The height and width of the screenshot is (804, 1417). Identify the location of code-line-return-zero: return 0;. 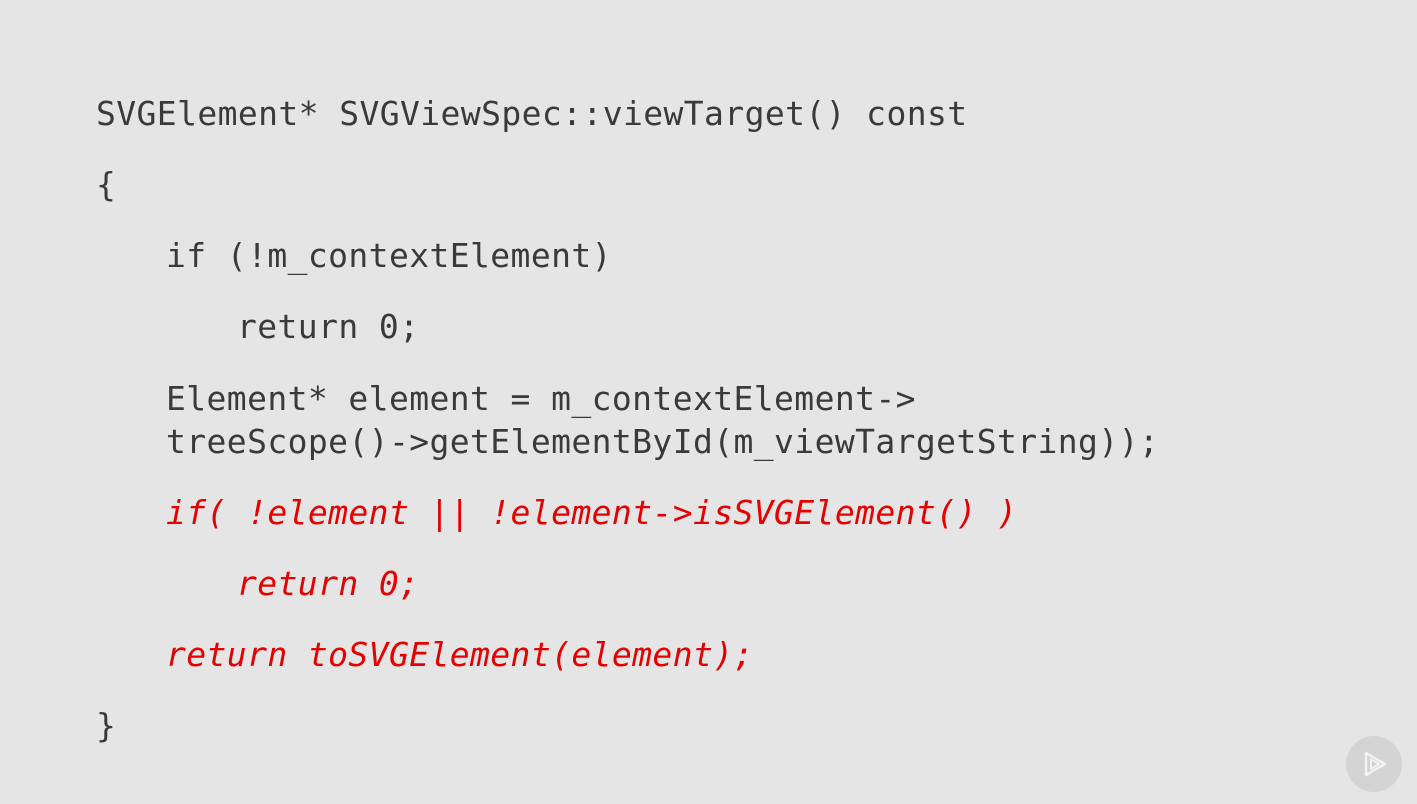
(328, 326).